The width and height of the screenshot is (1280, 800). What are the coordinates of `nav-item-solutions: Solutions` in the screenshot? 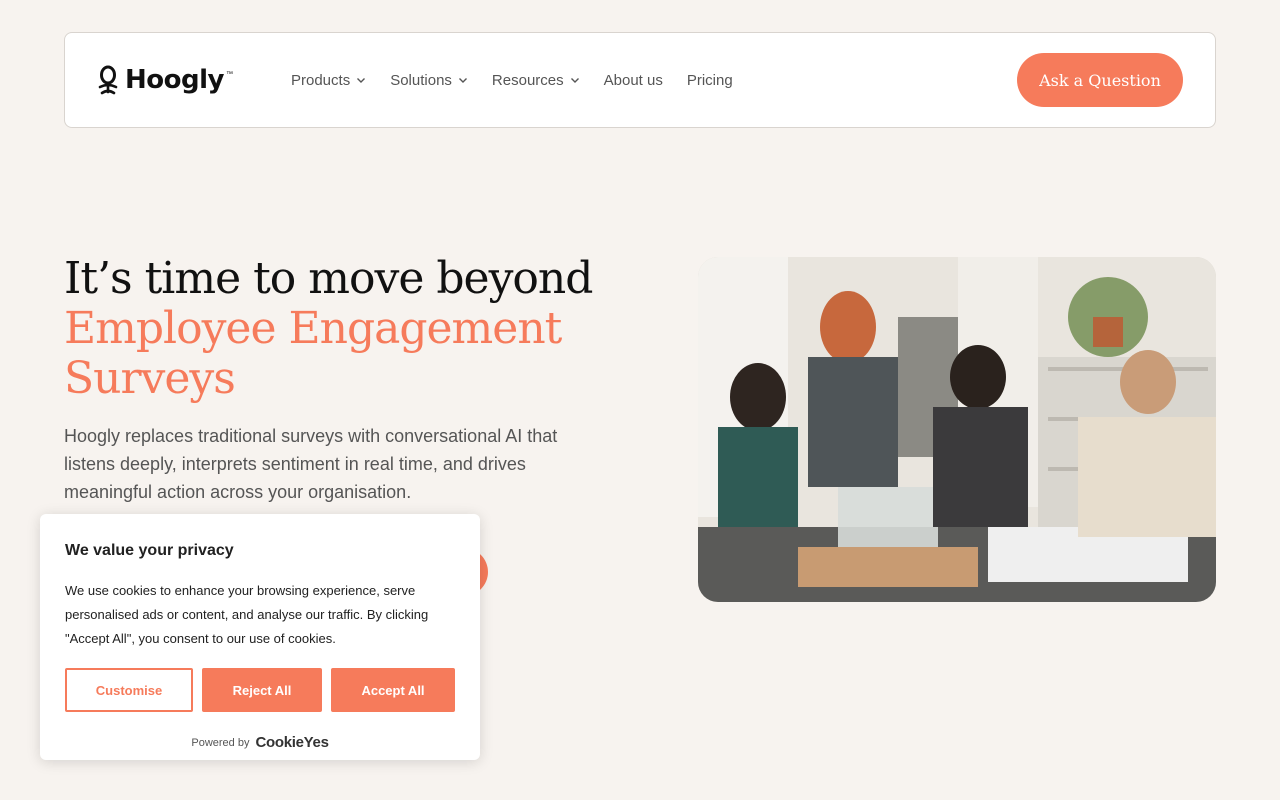 It's located at (429, 80).